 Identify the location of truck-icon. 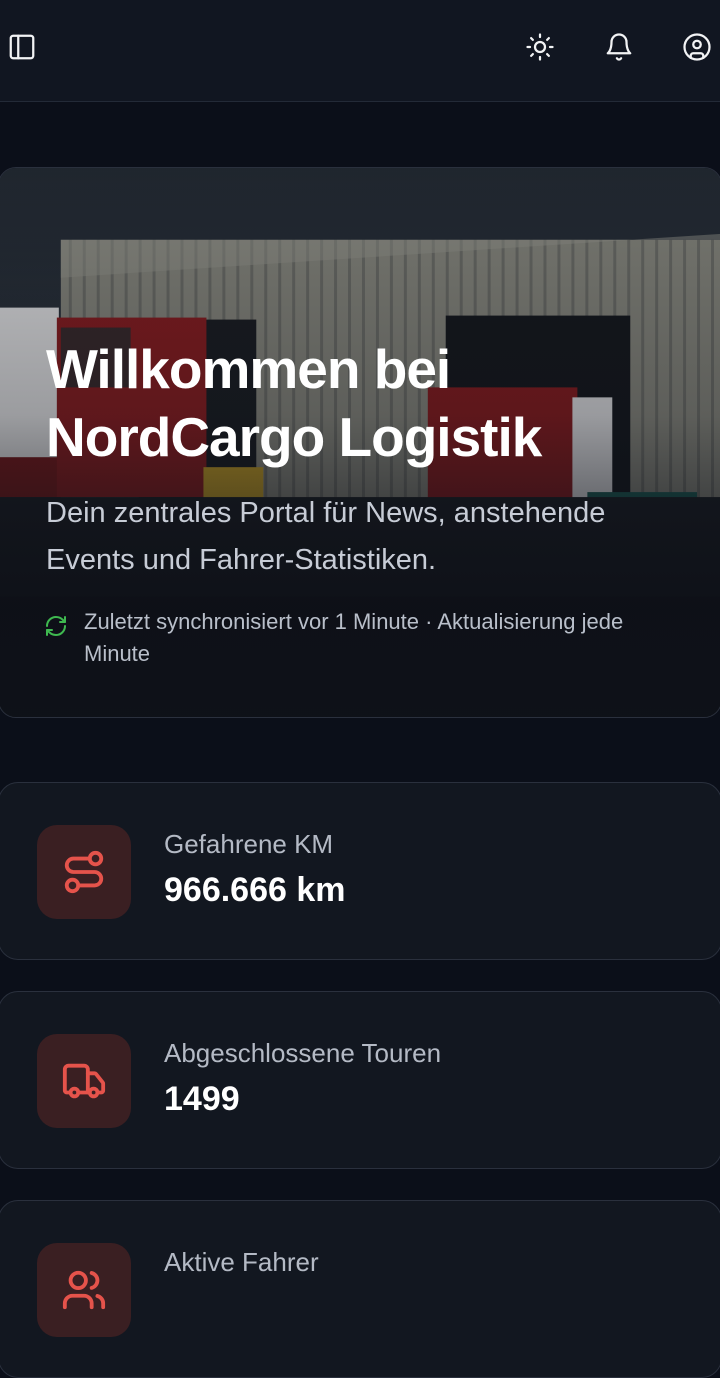
(84, 1081).